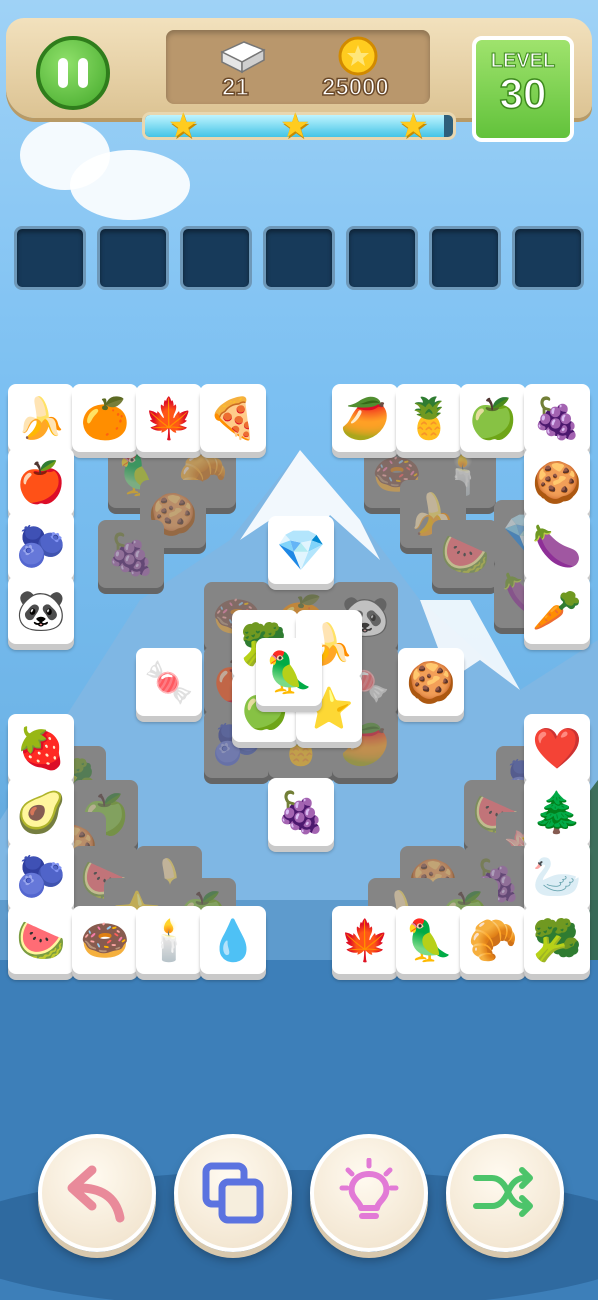  What do you see at coordinates (369, 1188) in the screenshot?
I see `light-bulb-icon` at bounding box center [369, 1188].